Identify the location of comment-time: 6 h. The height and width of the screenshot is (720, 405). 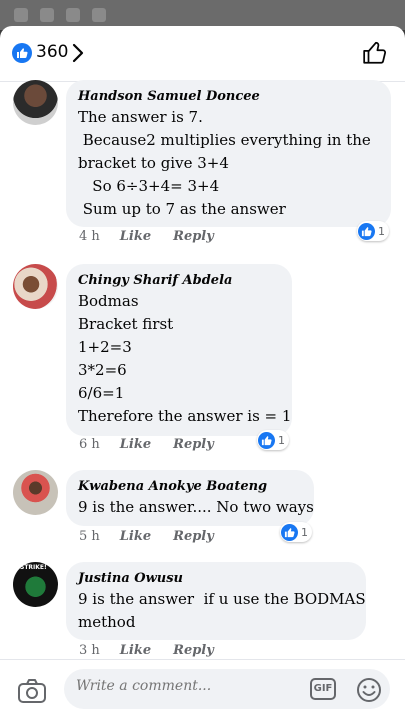
(89, 444).